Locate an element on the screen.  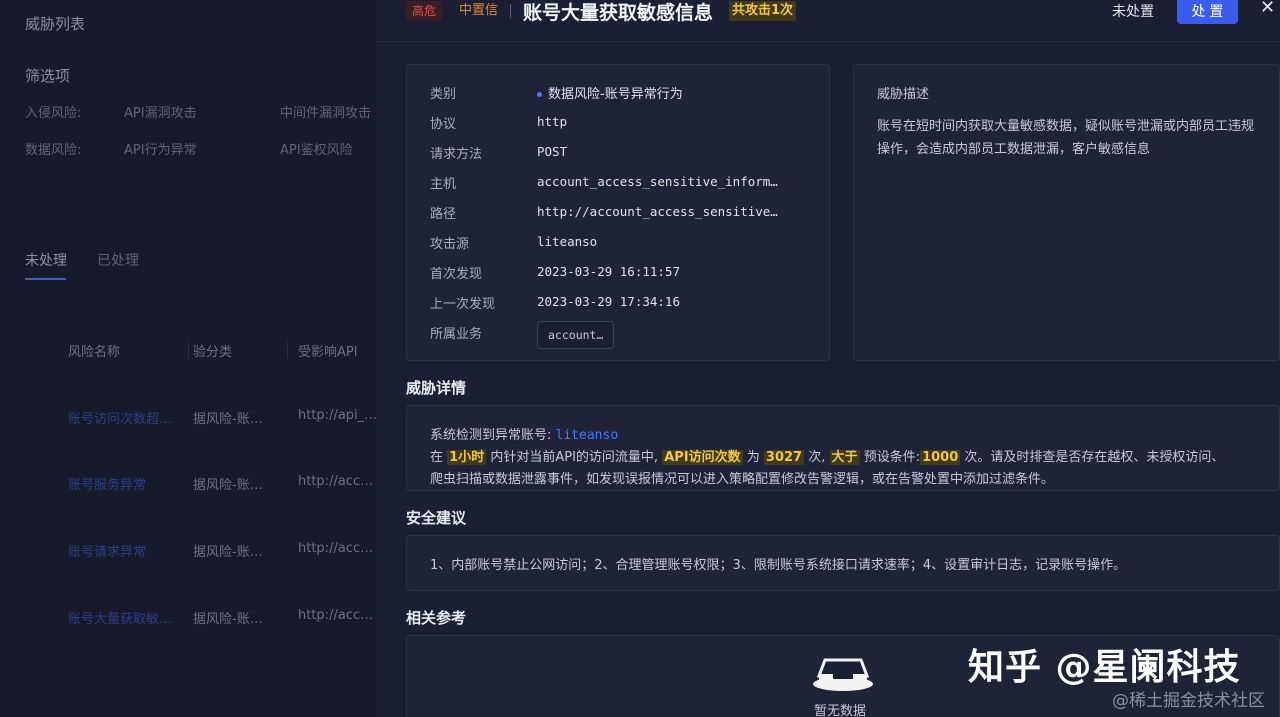
detail-text: 为 is located at coordinates (753, 457).